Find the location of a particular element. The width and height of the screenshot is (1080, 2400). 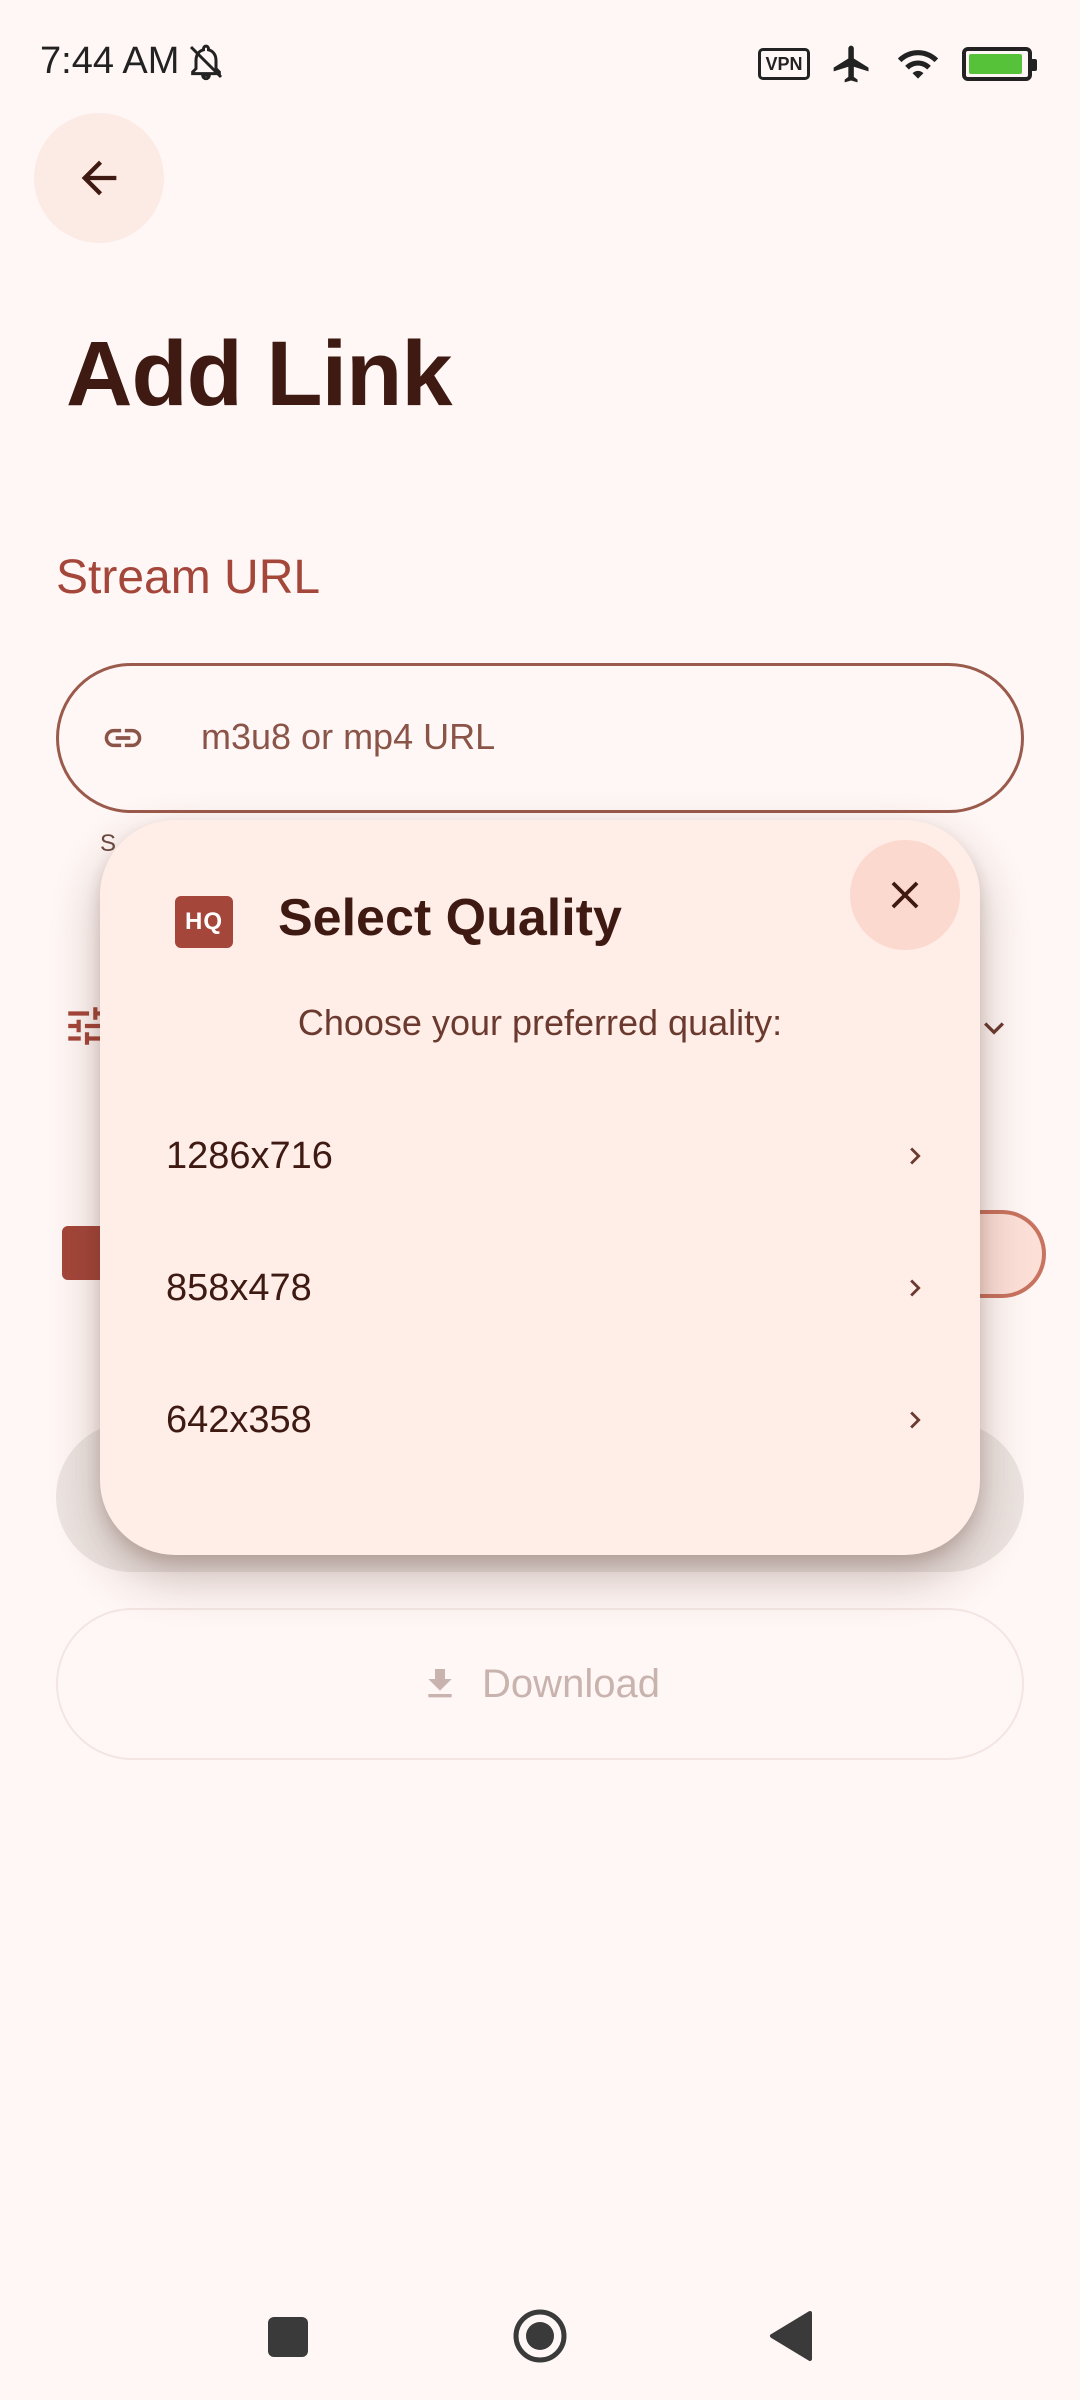

stream-url-input: m3u8 or mp4 URL is located at coordinates (540, 738).